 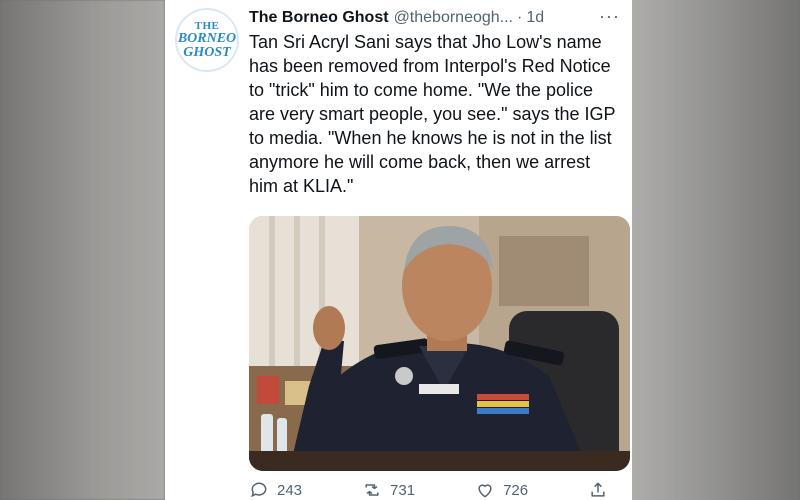 I want to click on avatar-logo-line: BORNEO, so click(x=207, y=38).